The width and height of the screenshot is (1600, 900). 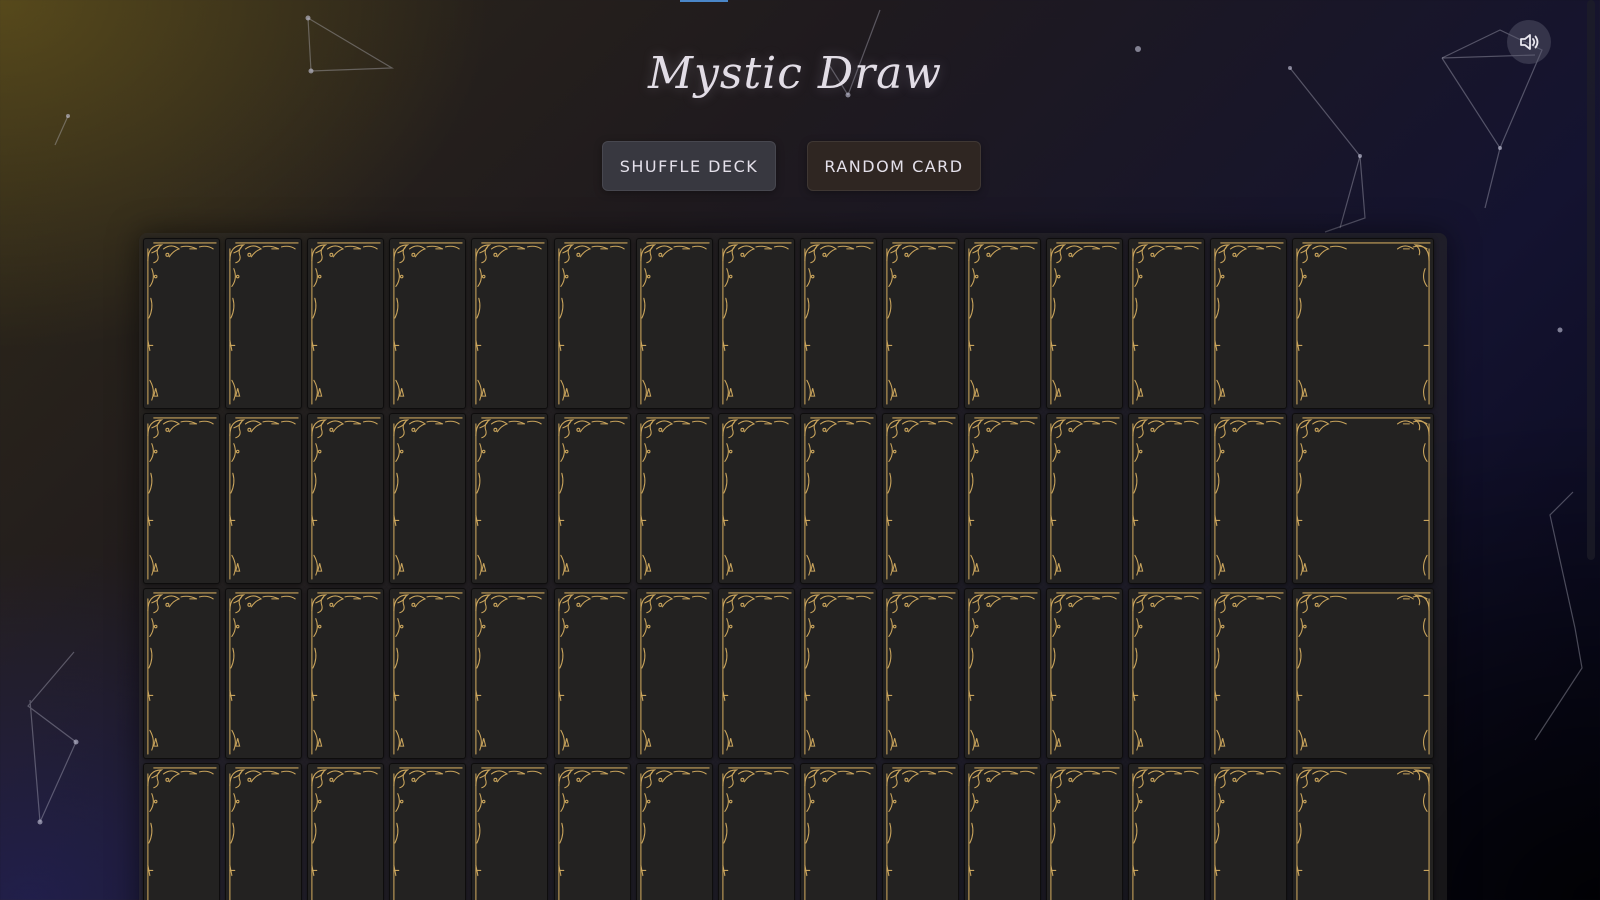 I want to click on card-row, so click(x=793, y=831).